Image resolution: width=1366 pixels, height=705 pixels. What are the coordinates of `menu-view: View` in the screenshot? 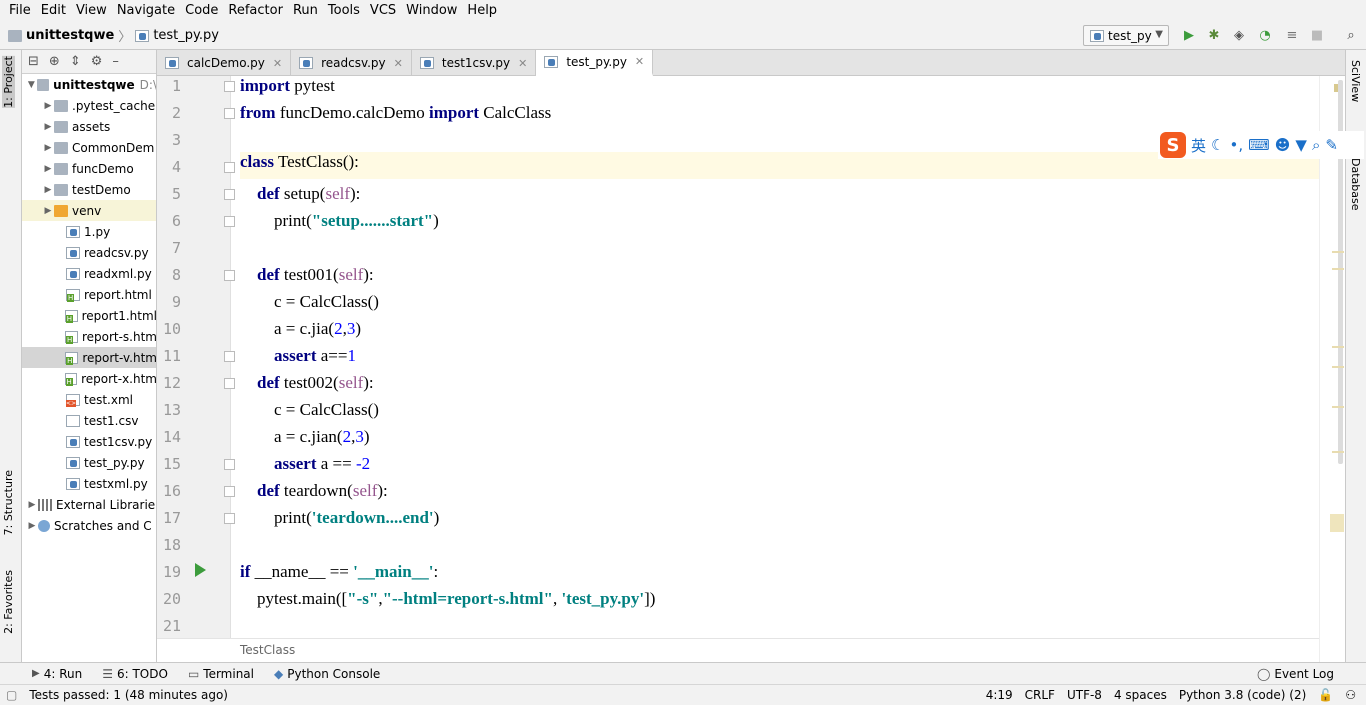 It's located at (91, 11).